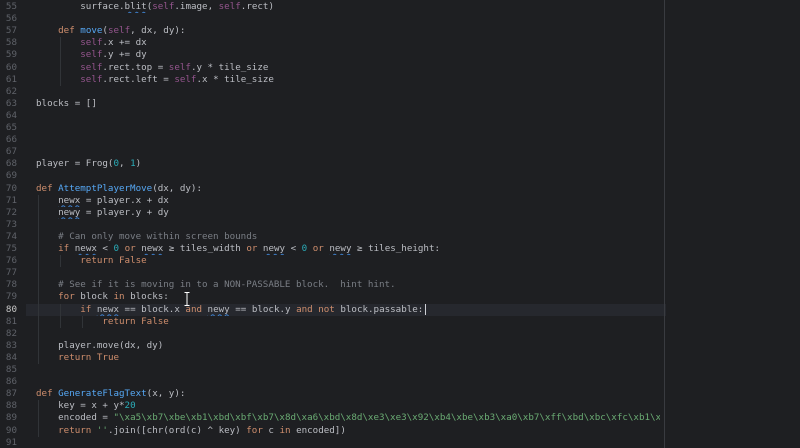 The height and width of the screenshot is (448, 800). Describe the element at coordinates (795, 224) in the screenshot. I see `vertical-scrollbar` at that location.